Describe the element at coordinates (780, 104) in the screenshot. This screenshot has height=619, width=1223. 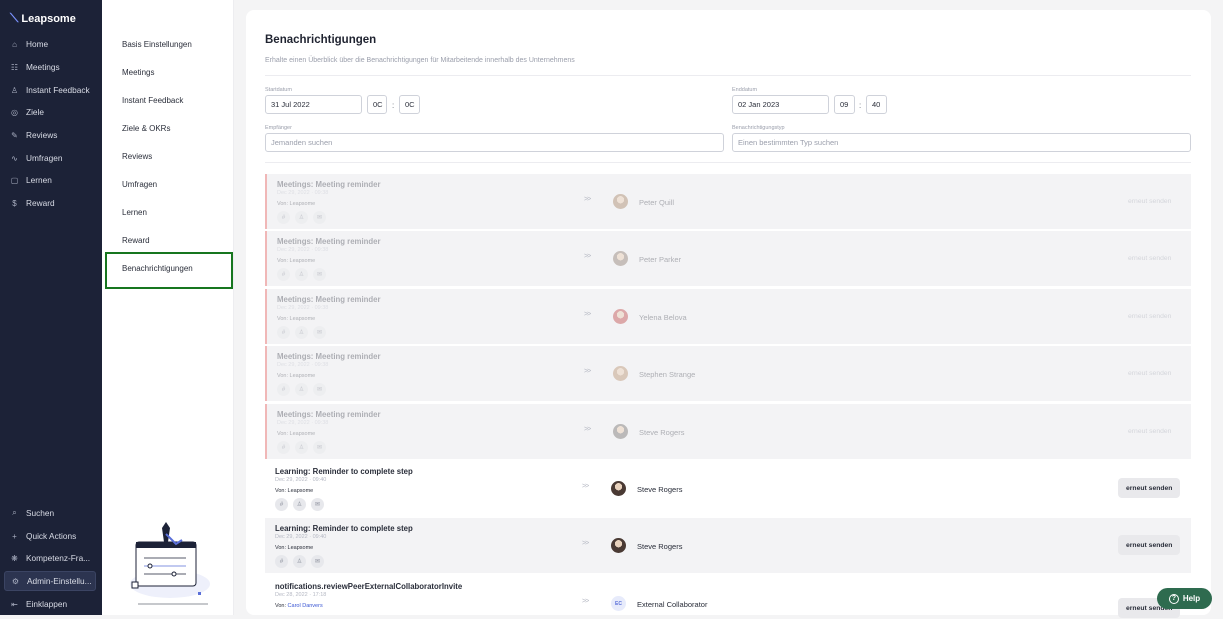
I see `end-date-input: 02 Jan 2023` at that location.